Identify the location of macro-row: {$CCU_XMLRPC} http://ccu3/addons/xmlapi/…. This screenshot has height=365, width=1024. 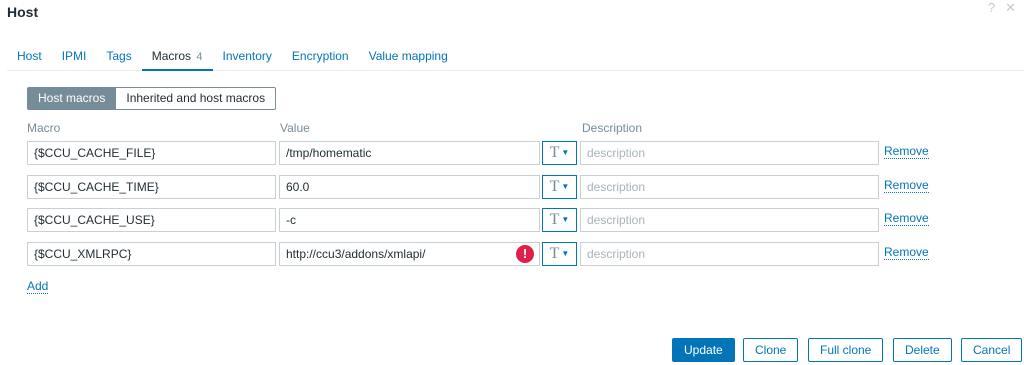
(507, 254).